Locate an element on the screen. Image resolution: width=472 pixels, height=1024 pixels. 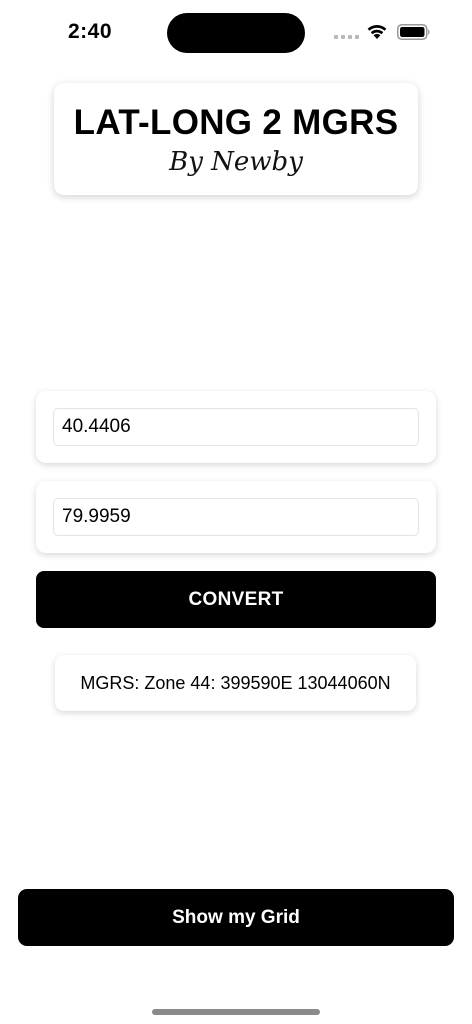
latitude-card is located at coordinates (236, 427).